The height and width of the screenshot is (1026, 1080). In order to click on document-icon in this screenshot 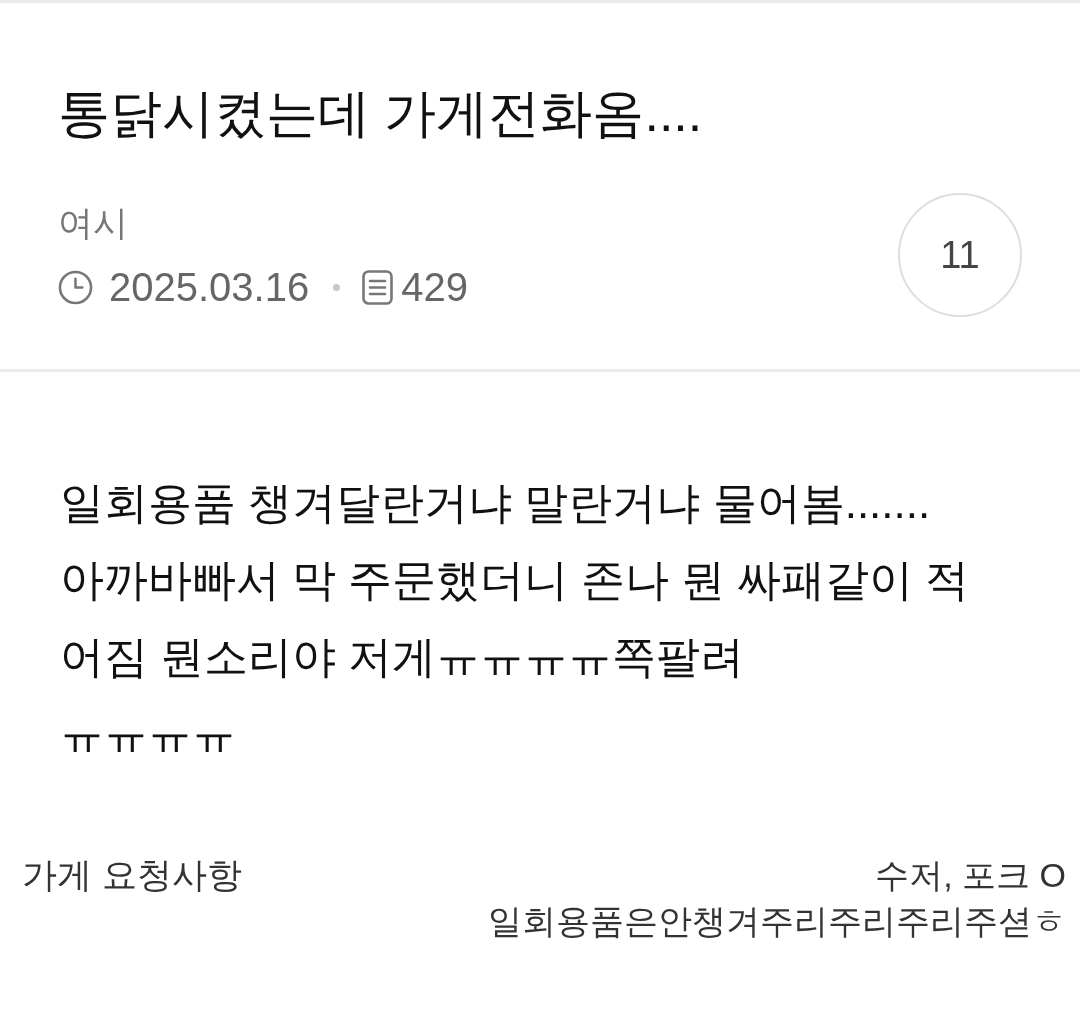, I will do `click(378, 287)`.